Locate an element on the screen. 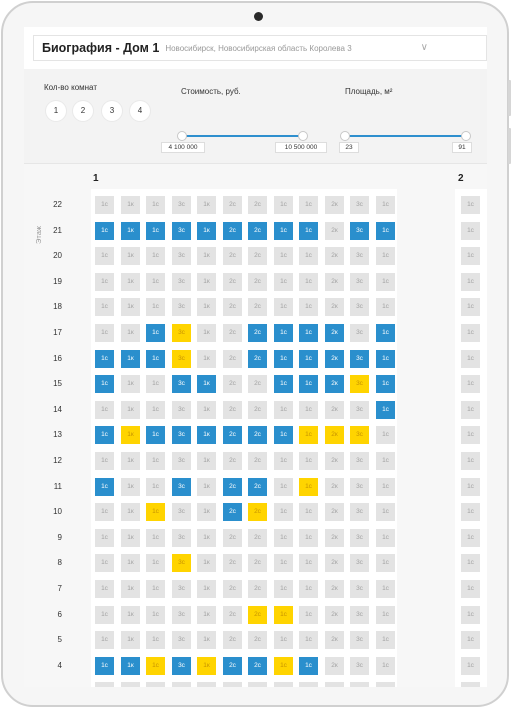 This screenshot has height=710, width=513. area-max-value: 91 is located at coordinates (462, 147).